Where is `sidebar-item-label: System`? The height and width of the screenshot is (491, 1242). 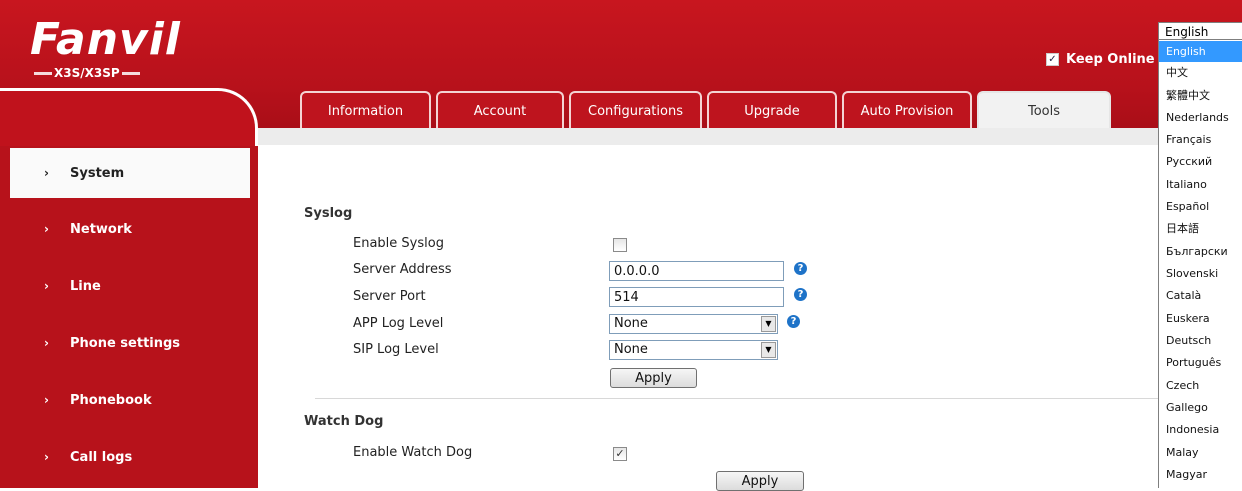 sidebar-item-label: System is located at coordinates (97, 173).